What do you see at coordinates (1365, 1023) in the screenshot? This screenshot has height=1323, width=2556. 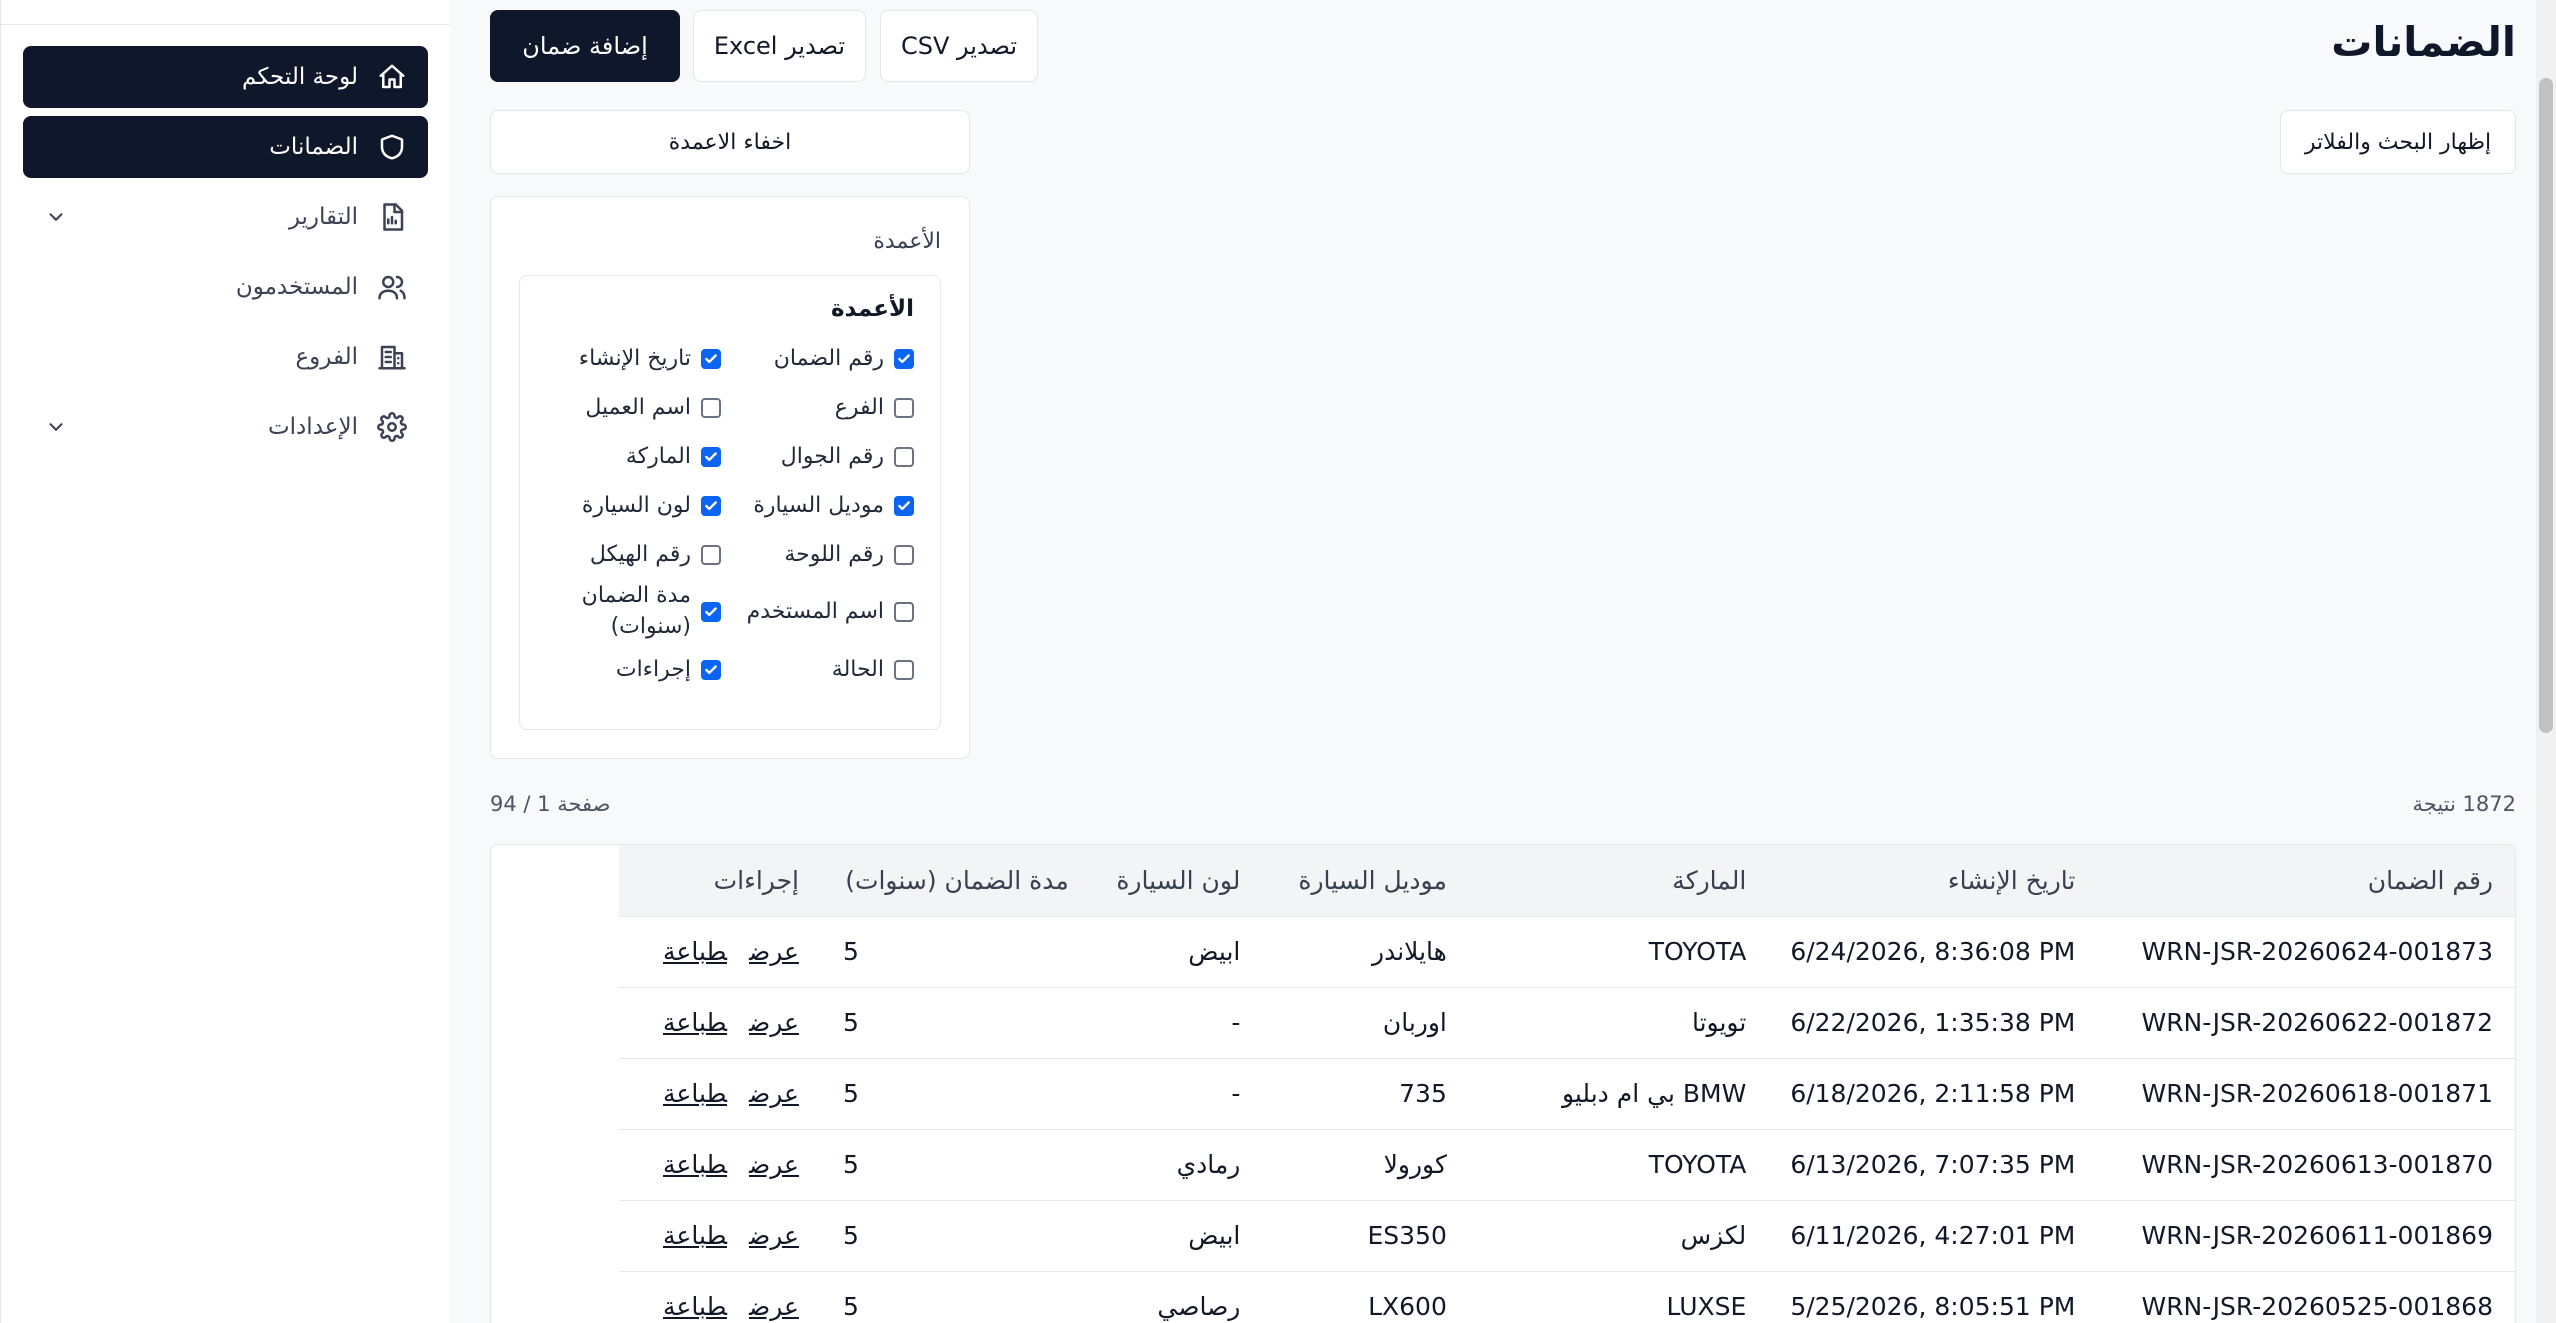 I see `cell-car-model: اوربان` at bounding box center [1365, 1023].